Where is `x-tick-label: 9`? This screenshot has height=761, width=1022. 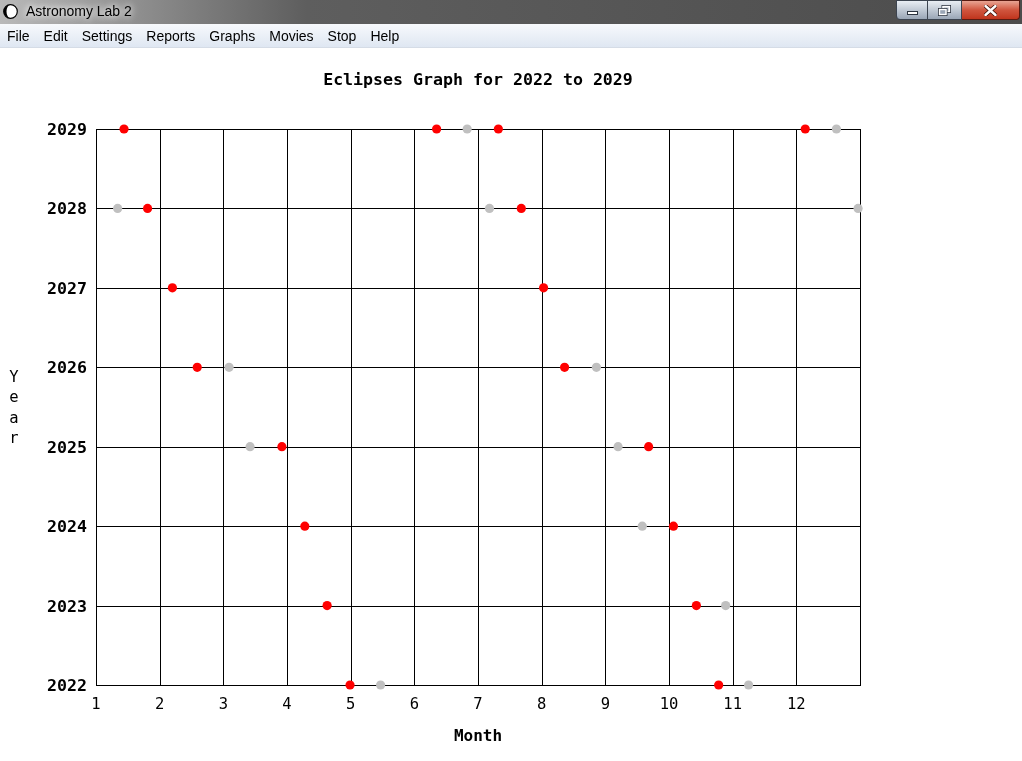 x-tick-label: 9 is located at coordinates (605, 704).